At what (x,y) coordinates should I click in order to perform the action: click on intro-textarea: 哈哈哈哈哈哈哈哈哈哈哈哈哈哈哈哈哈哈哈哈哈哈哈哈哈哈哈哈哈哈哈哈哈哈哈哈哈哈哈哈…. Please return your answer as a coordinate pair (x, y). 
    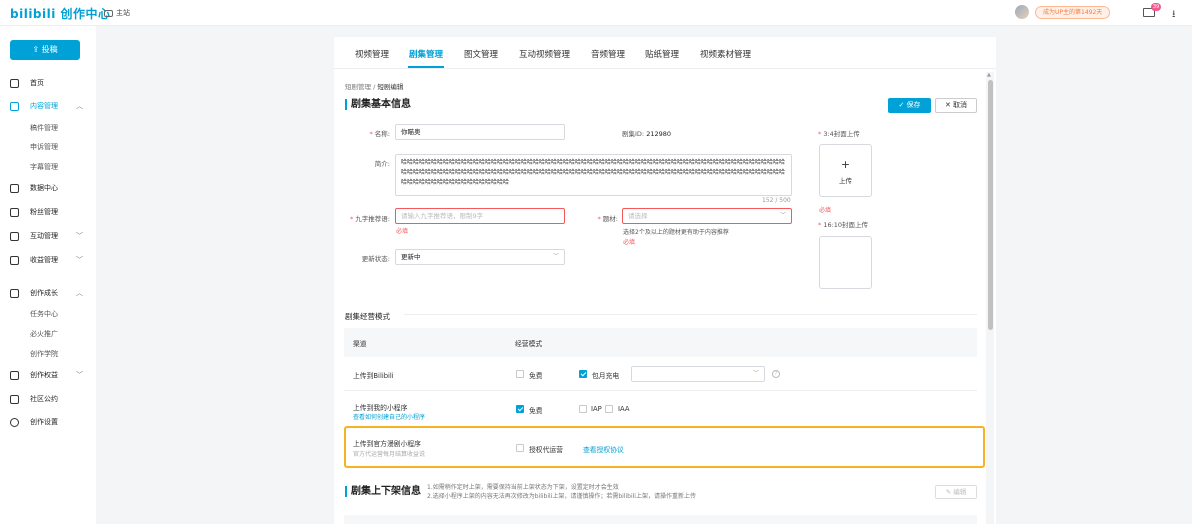
    Looking at the image, I should click on (593, 175).